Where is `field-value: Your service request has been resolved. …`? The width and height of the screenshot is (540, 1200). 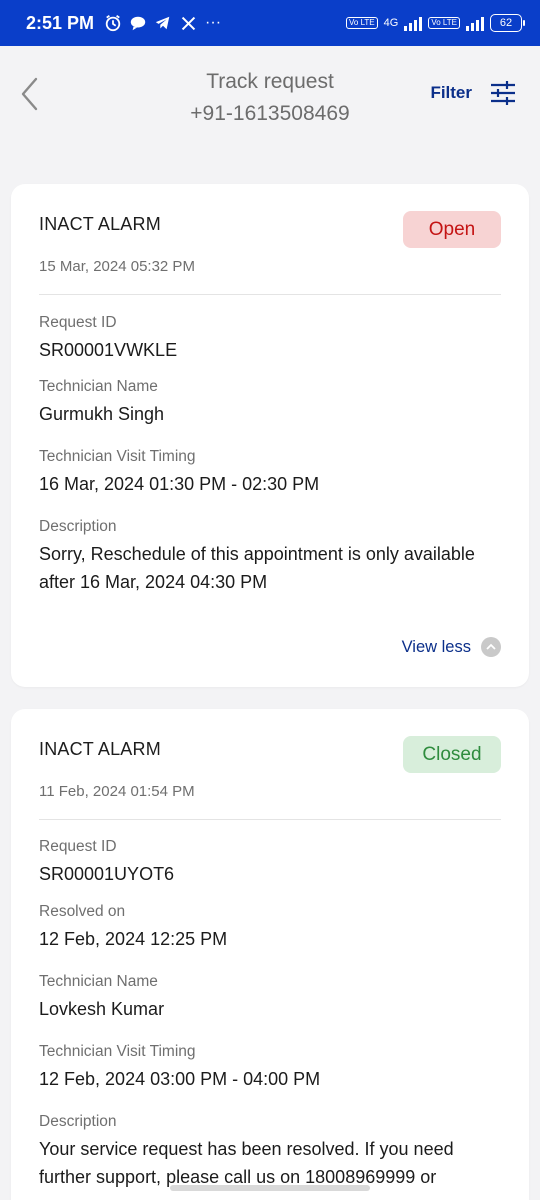 field-value: Your service request has been resolved. … is located at coordinates (246, 1163).